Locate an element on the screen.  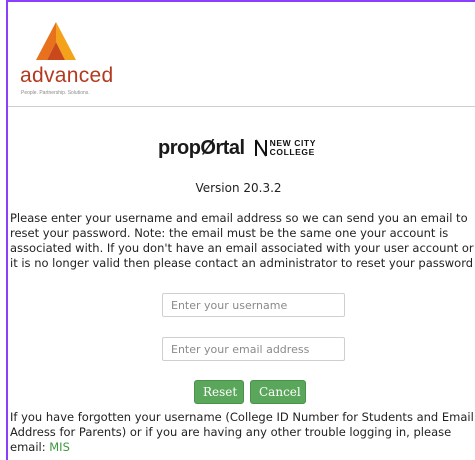
advanced-logo-mark-icon is located at coordinates (56, 41).